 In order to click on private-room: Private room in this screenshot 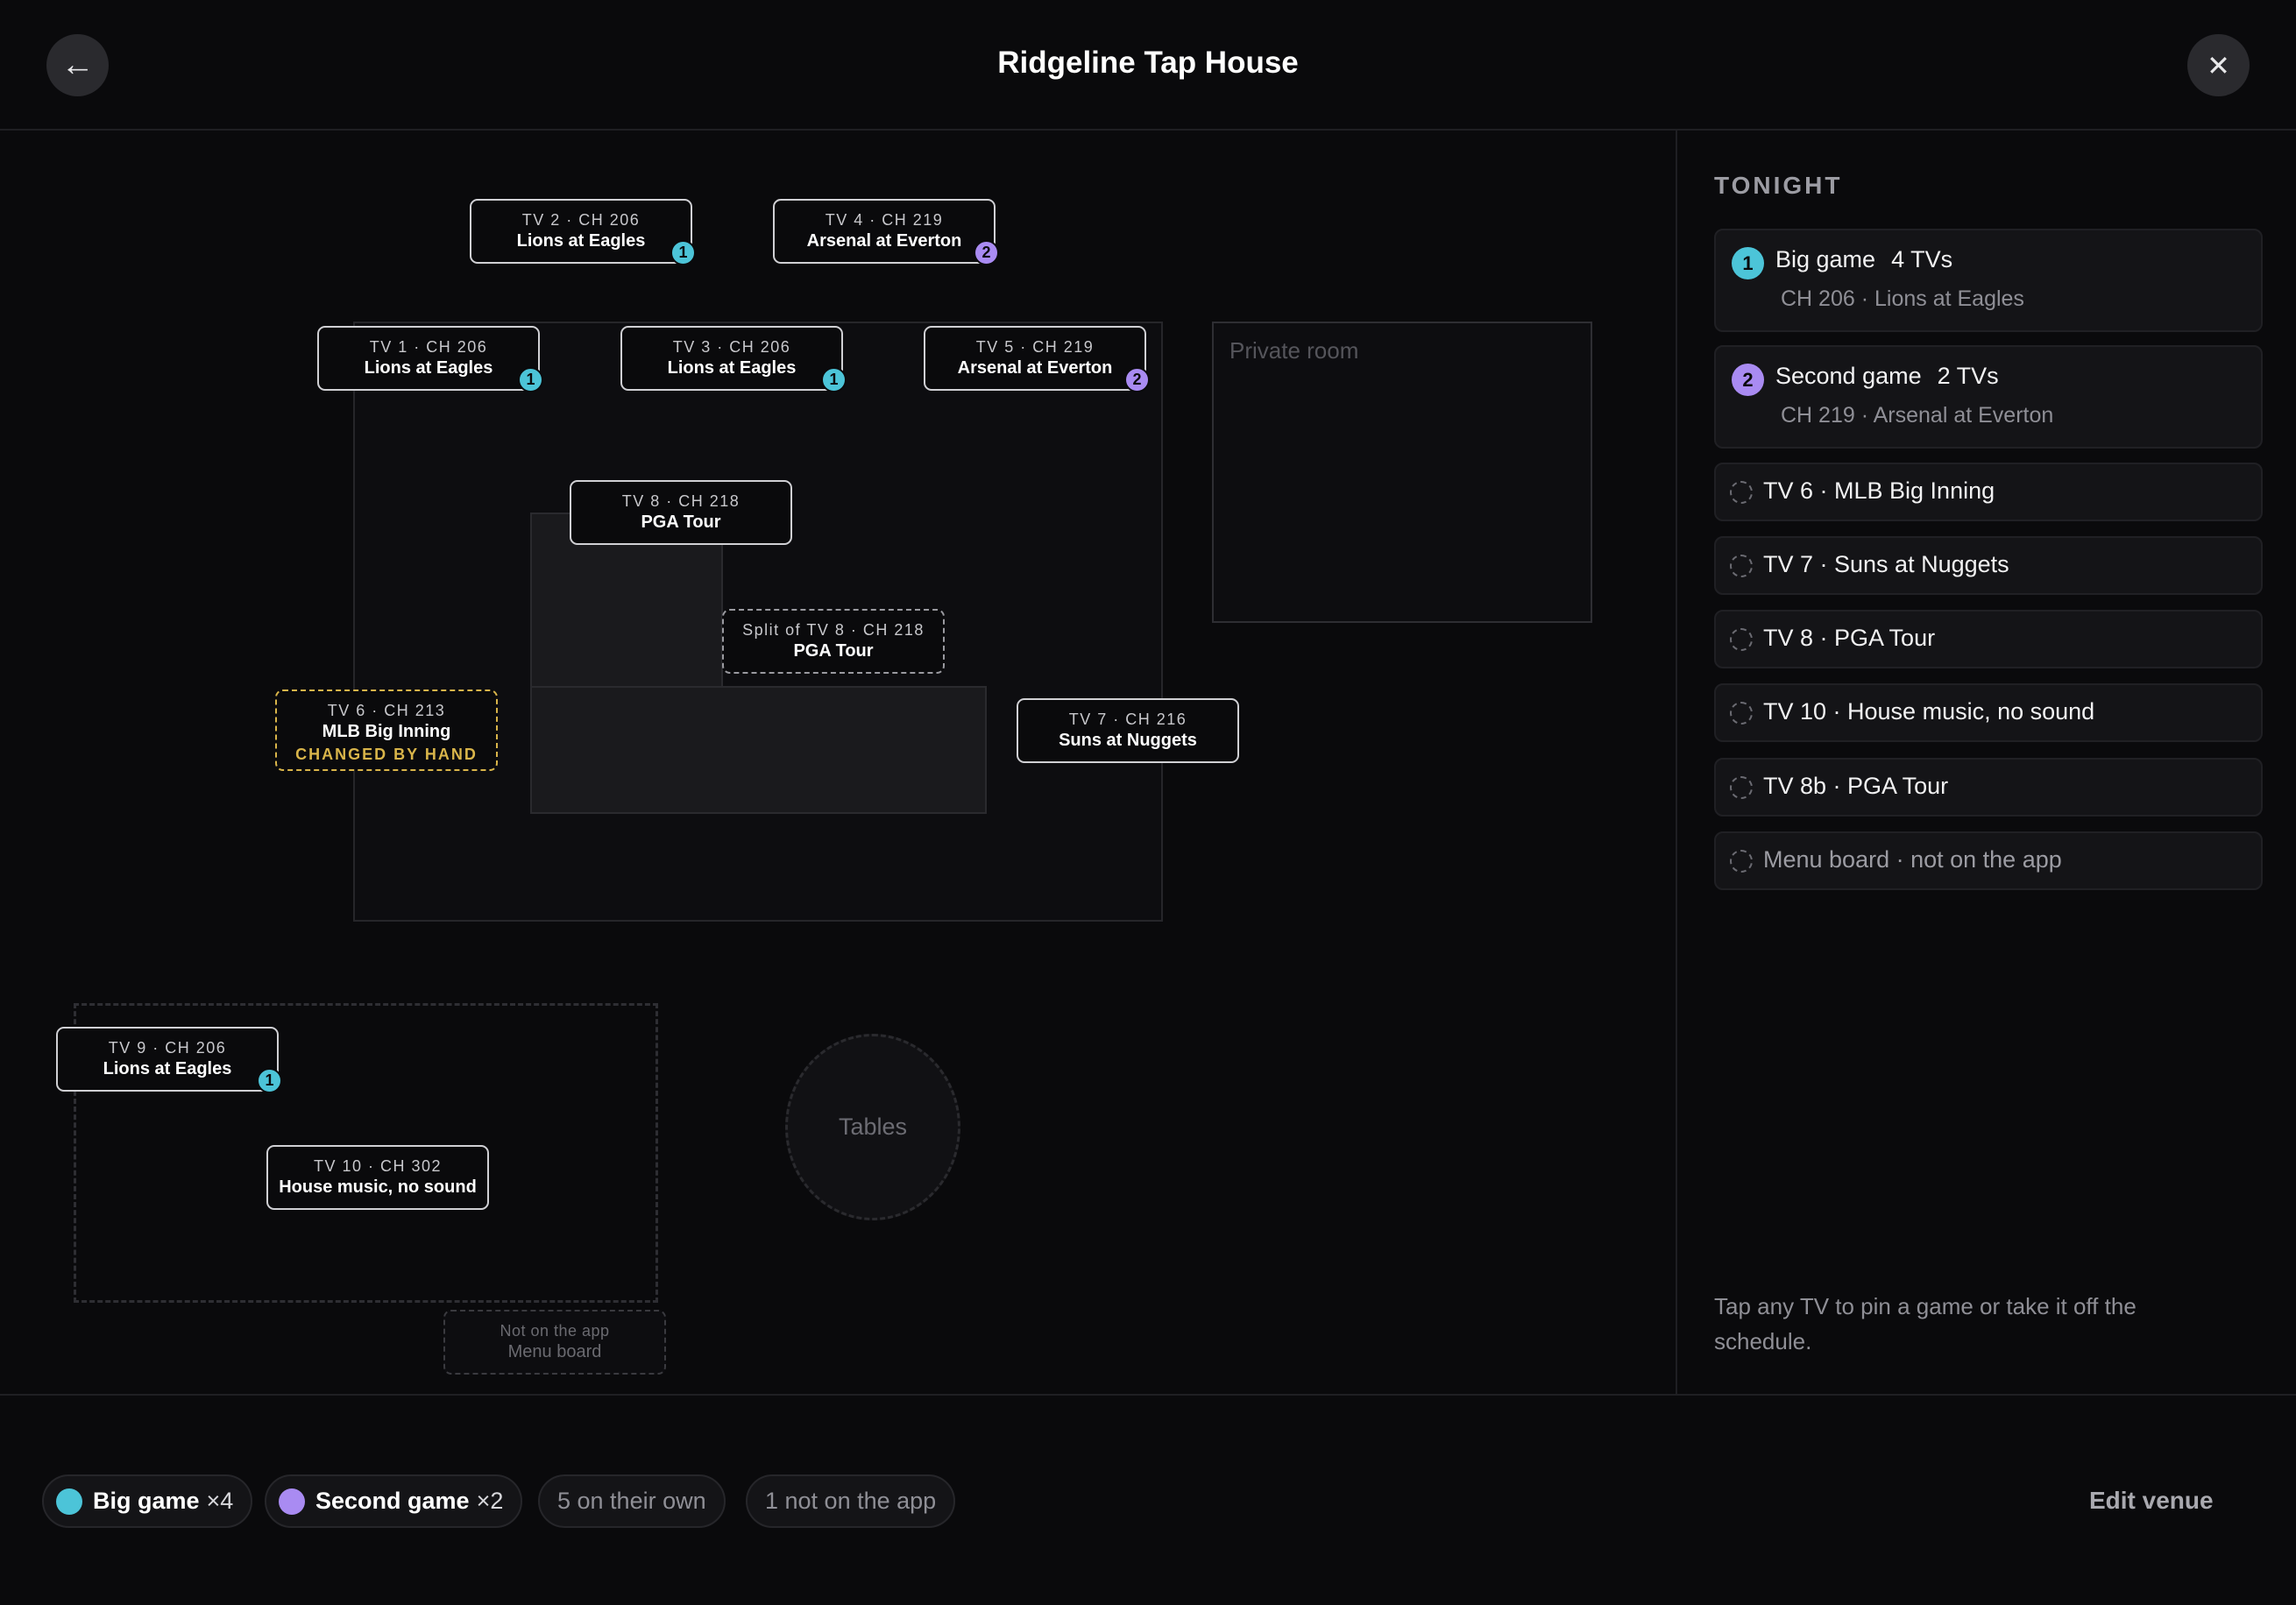, I will do `click(1402, 472)`.